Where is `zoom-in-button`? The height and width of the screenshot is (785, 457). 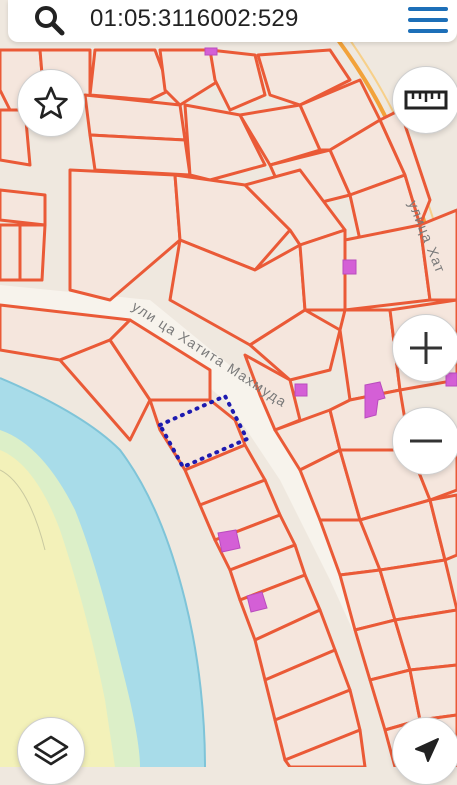
zoom-in-button is located at coordinates (424, 348).